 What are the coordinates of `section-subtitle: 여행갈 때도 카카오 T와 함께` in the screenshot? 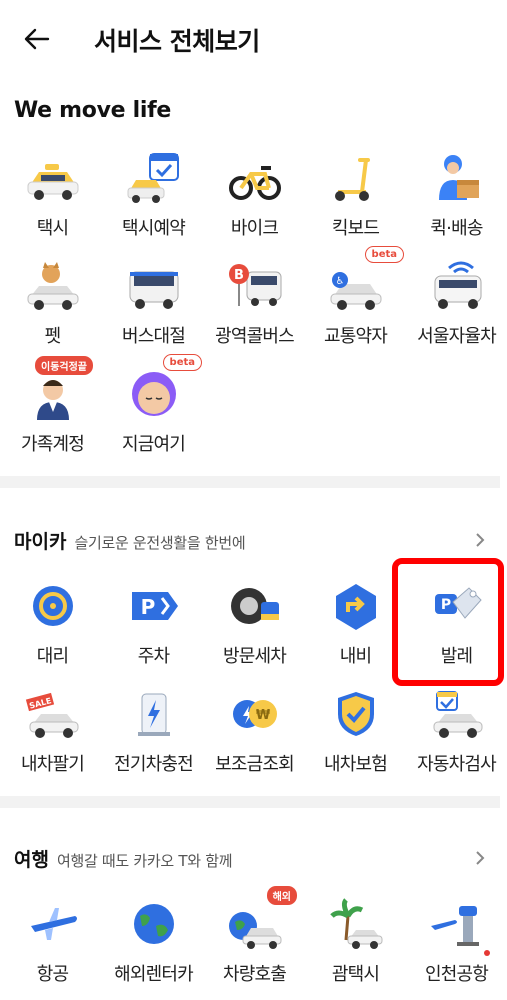 It's located at (144, 861).